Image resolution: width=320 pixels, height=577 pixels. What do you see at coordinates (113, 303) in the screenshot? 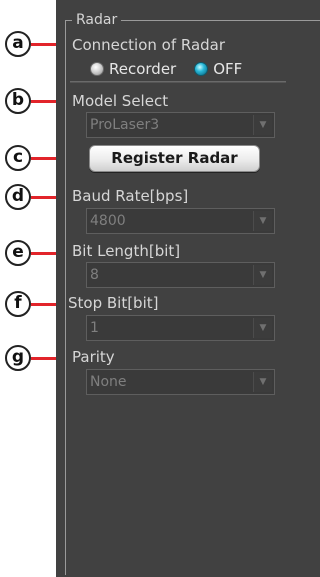
I see `stop-bit-label: Stop Bit[bit]` at bounding box center [113, 303].